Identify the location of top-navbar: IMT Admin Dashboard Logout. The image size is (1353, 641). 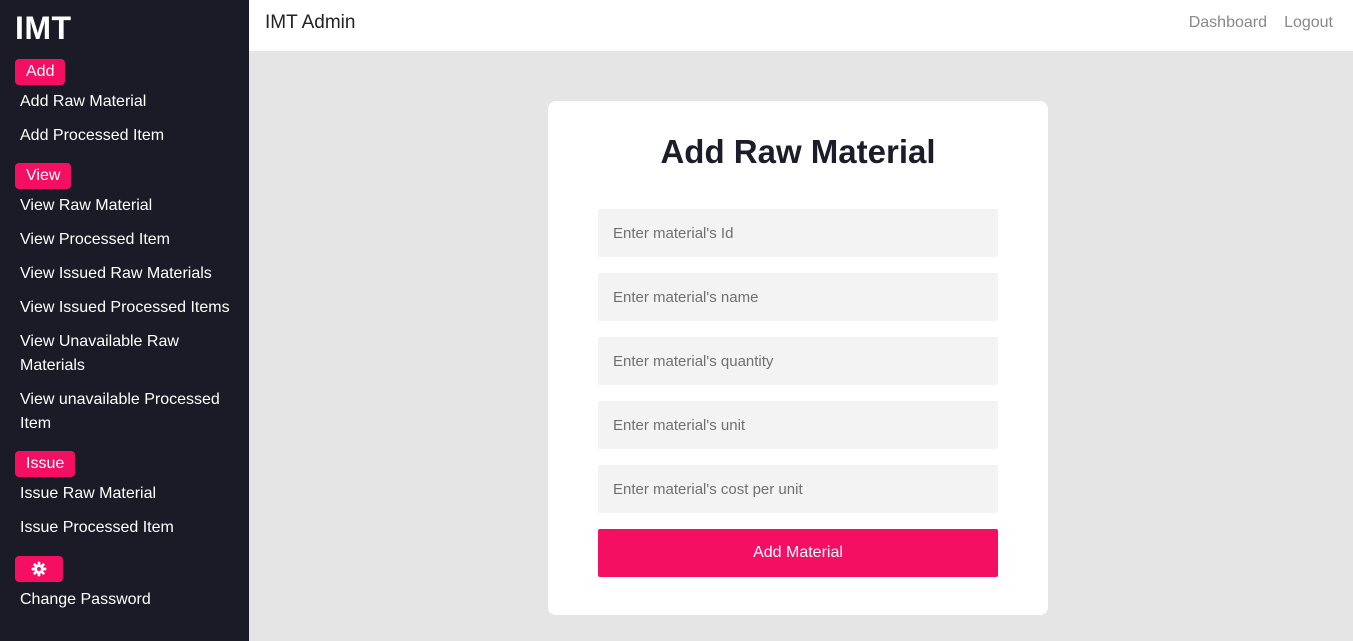
(801, 25).